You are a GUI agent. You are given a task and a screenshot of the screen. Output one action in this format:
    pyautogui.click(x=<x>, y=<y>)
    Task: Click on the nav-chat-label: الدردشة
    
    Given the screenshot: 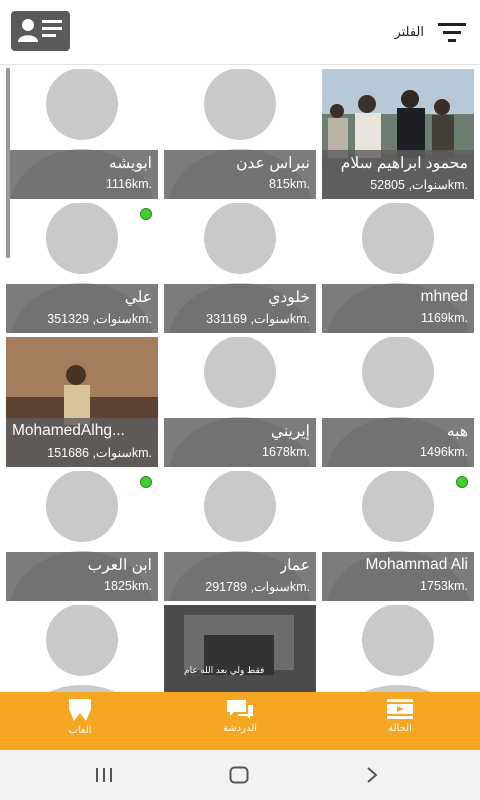 What is the action you would take?
    pyautogui.click(x=240, y=728)
    